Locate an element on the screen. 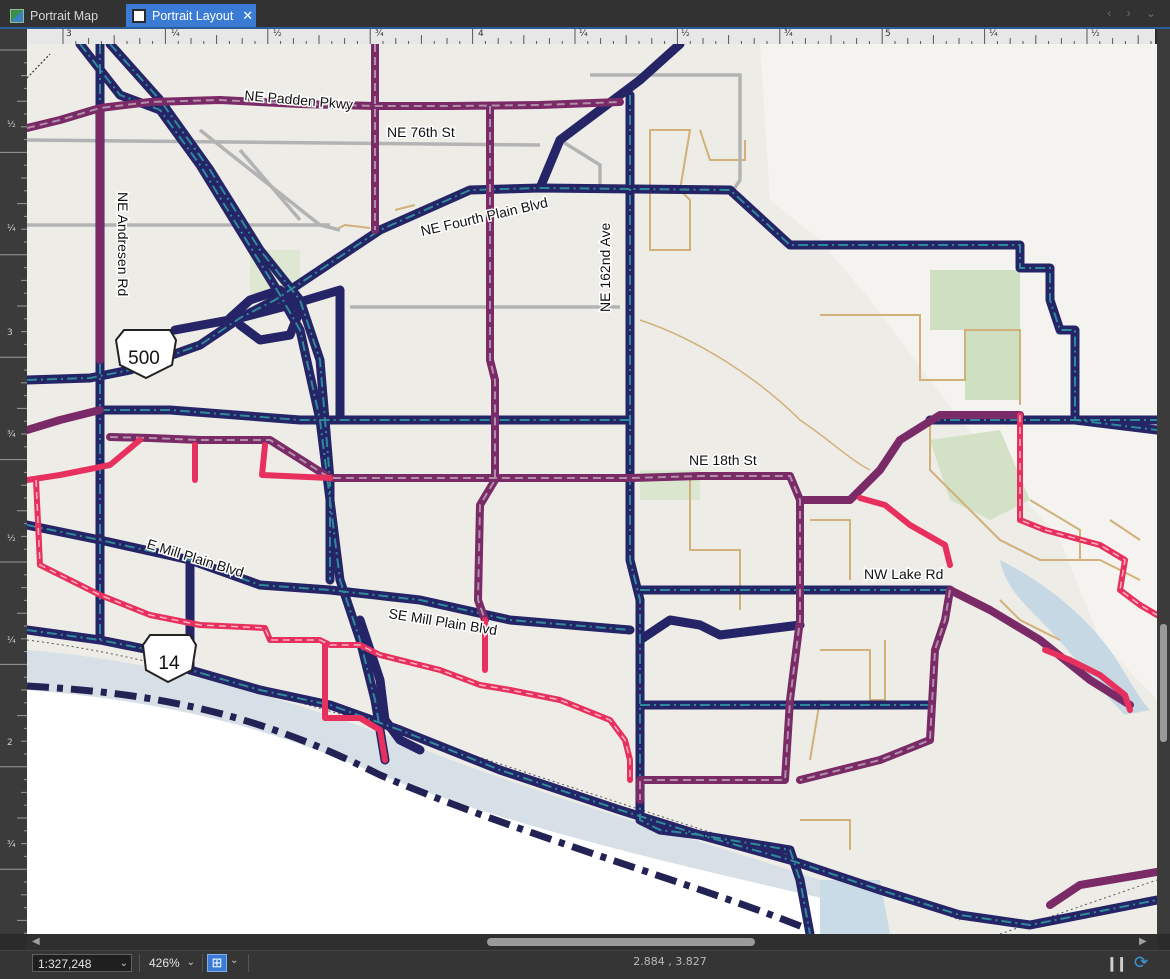 The width and height of the screenshot is (1170, 979). shield-number: 500 is located at coordinates (144, 358).